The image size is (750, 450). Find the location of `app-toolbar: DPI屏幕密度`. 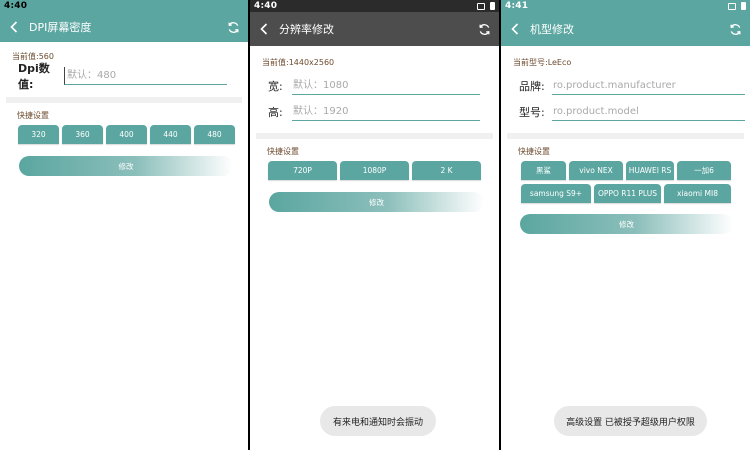

app-toolbar: DPI屏幕密度 is located at coordinates (124, 27).